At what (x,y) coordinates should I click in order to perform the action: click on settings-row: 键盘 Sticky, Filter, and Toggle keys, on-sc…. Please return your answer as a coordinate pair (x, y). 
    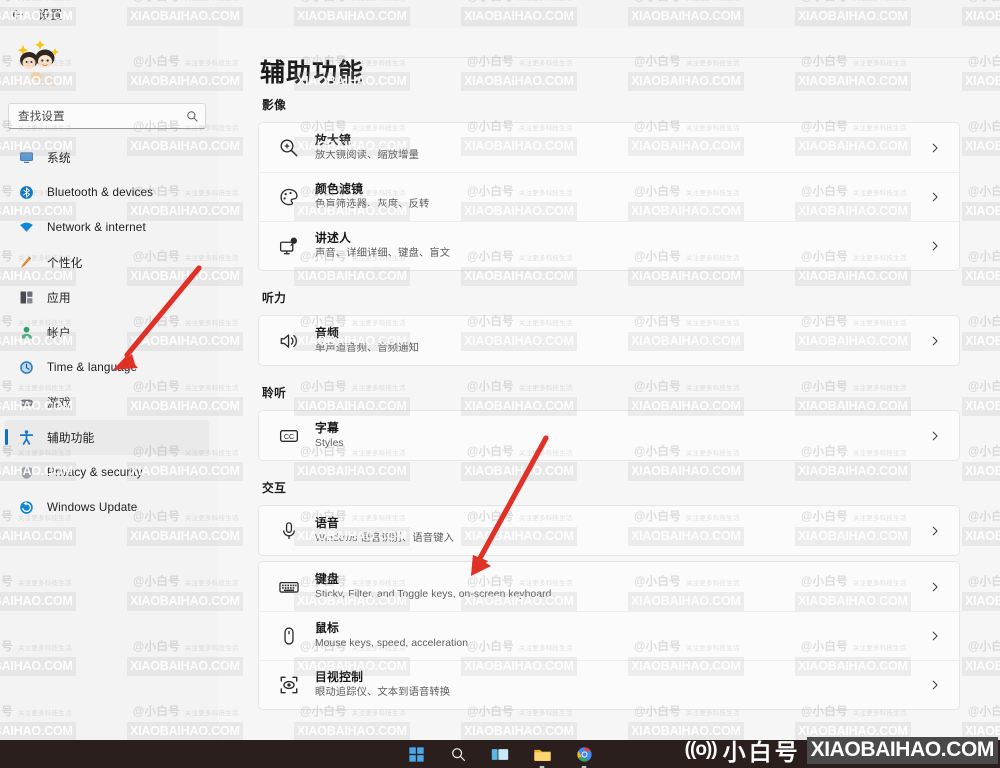
    Looking at the image, I should click on (609, 586).